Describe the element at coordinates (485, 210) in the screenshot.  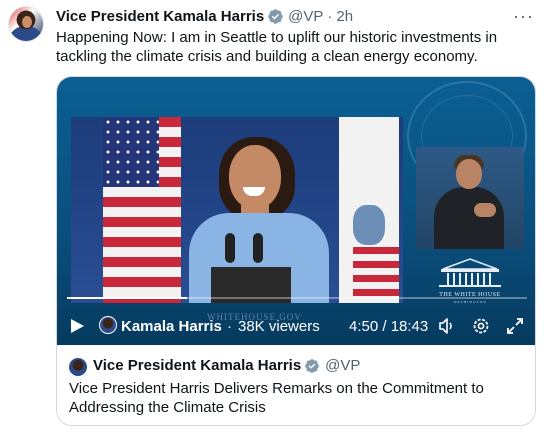
I see `interpreter-hand` at that location.